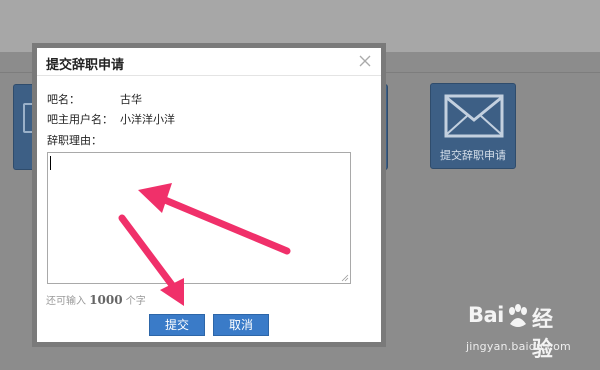 The height and width of the screenshot is (370, 600). What do you see at coordinates (177, 325) in the screenshot?
I see `submit-button: 提交` at bounding box center [177, 325].